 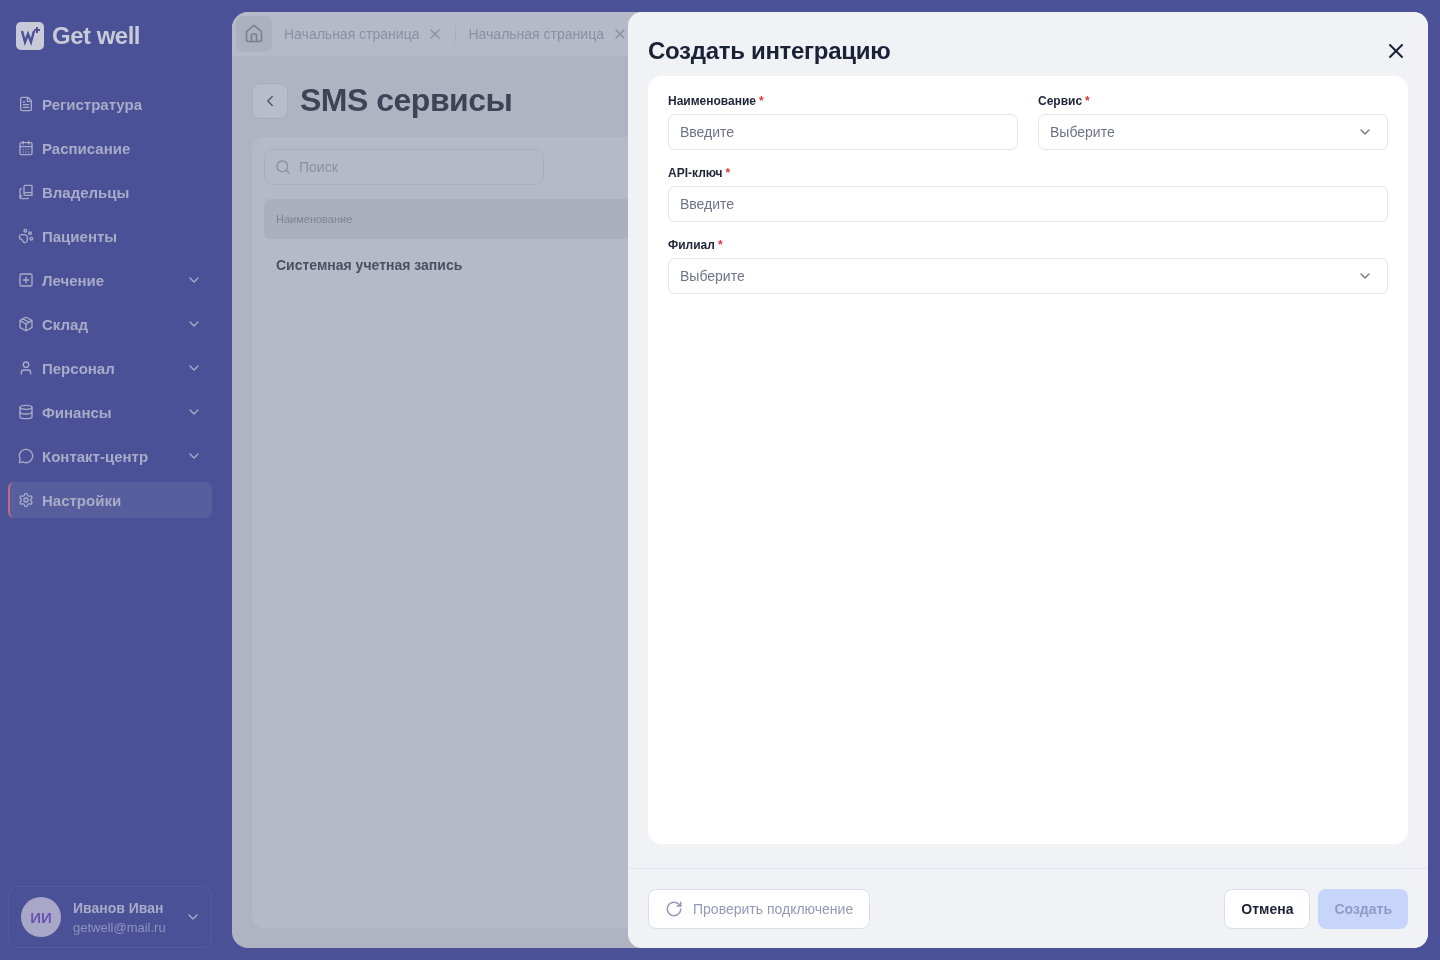 I want to click on user-name: Иванов Иван, so click(x=119, y=907).